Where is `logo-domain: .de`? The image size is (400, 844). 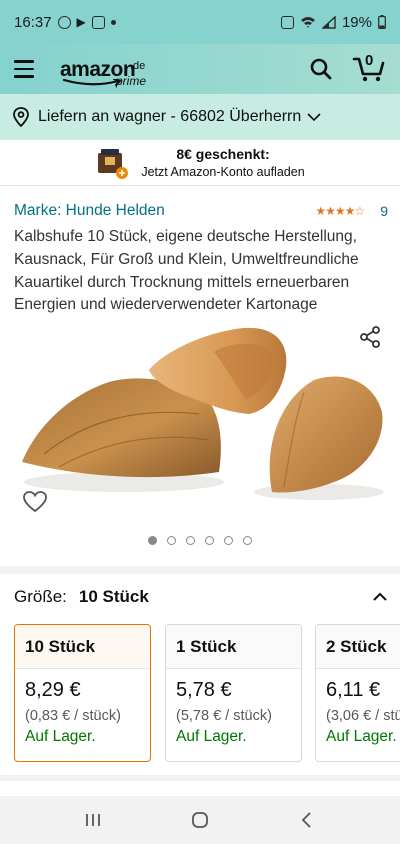
logo-domain: .de is located at coordinates (138, 65).